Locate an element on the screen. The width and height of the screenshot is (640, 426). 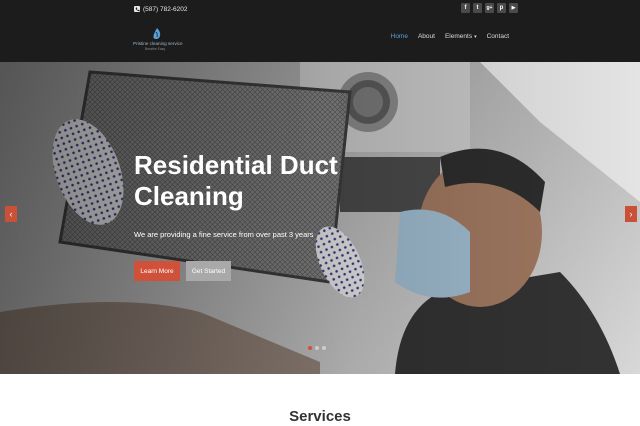
google-plus-icon: g+ is located at coordinates (489, 8).